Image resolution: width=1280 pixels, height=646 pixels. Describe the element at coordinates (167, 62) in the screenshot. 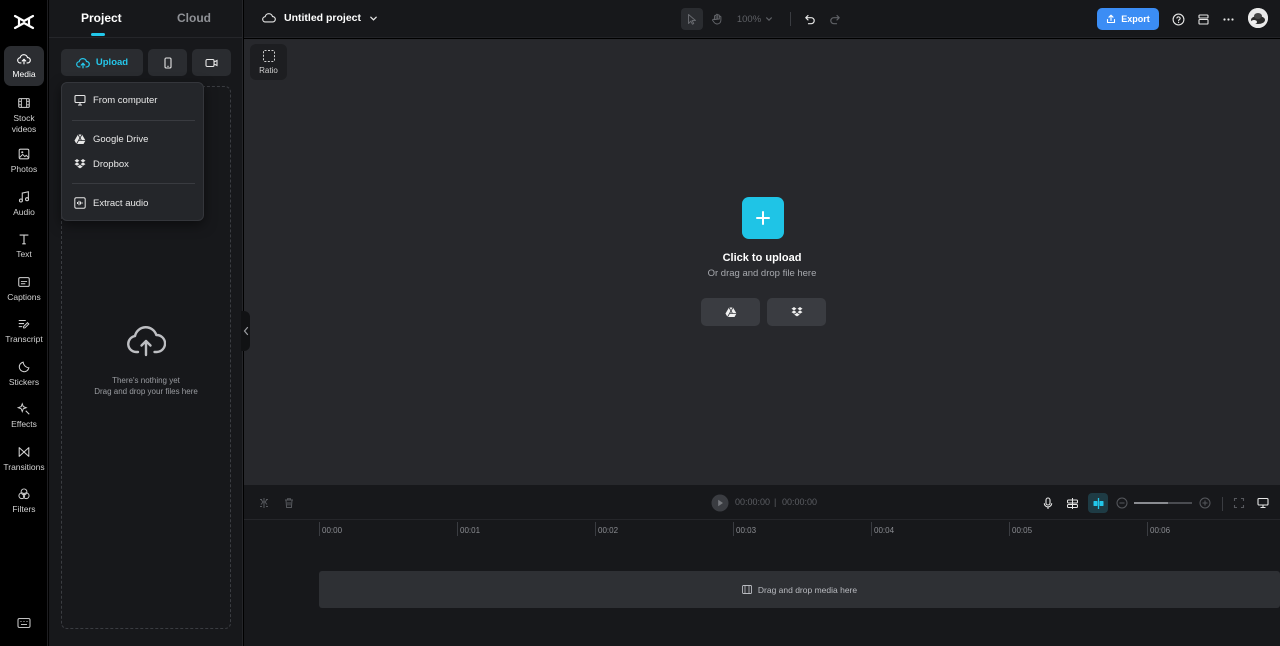

I see `phone-upload-button` at that location.